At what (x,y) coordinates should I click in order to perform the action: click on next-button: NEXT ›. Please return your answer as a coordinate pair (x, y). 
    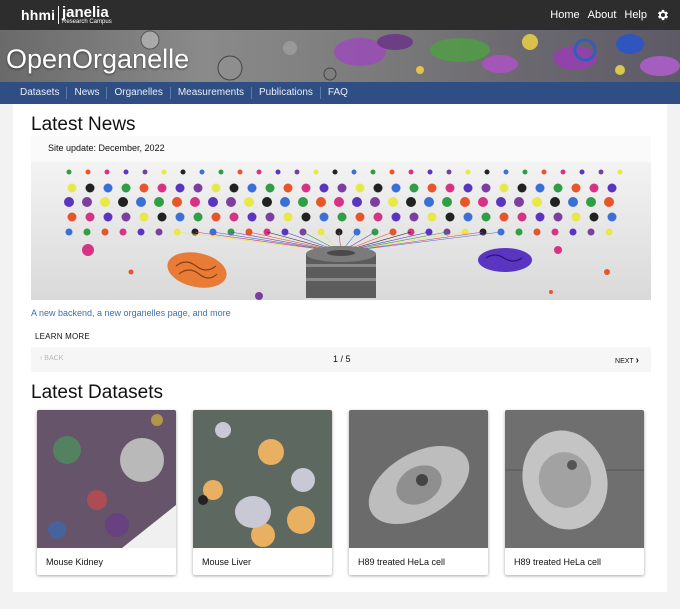
    Looking at the image, I should click on (627, 360).